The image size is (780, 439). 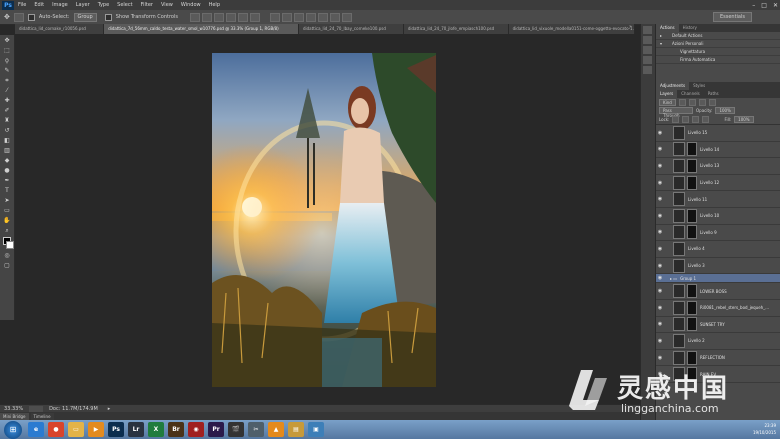 I want to click on lock-pixels-icon, so click(x=676, y=119).